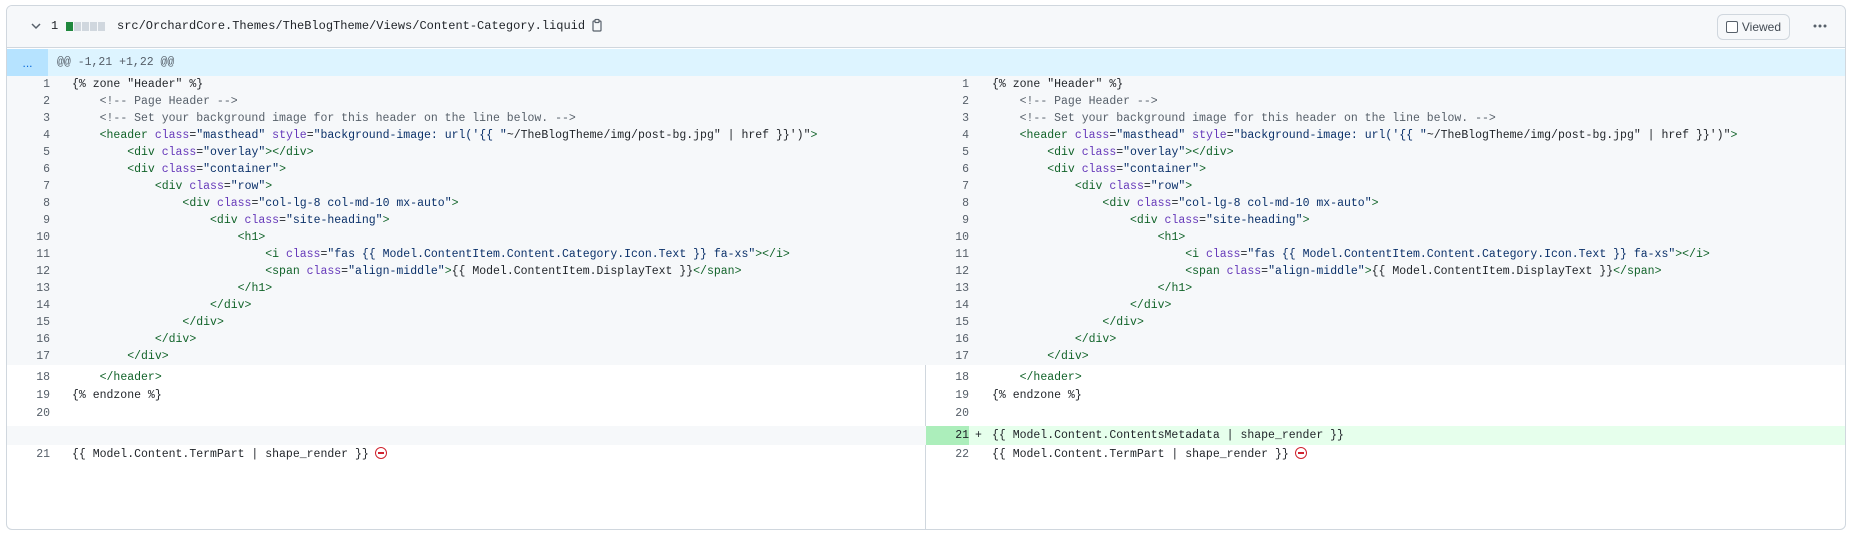 The height and width of the screenshot is (535, 1851). What do you see at coordinates (55, 26) in the screenshot?
I see `changes-count: 1` at bounding box center [55, 26].